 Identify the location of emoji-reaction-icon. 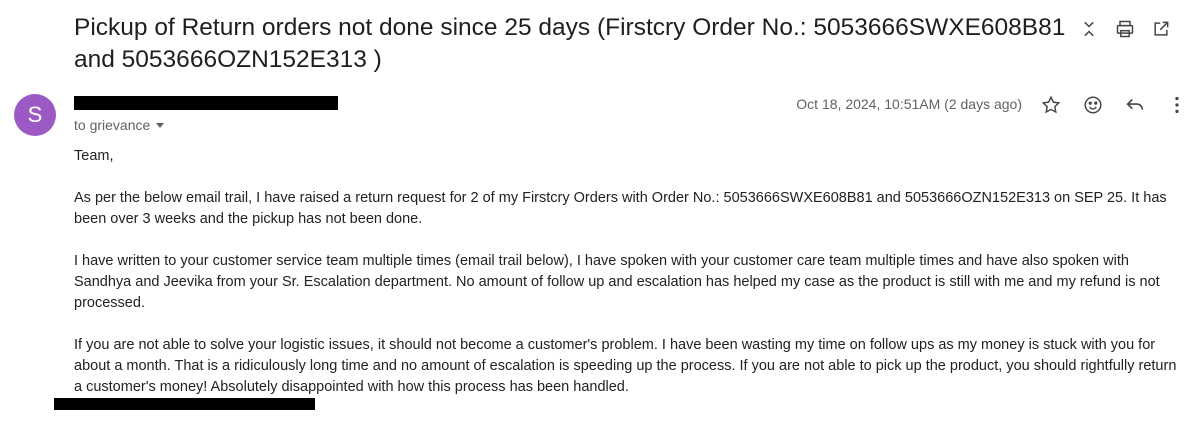
(1093, 105).